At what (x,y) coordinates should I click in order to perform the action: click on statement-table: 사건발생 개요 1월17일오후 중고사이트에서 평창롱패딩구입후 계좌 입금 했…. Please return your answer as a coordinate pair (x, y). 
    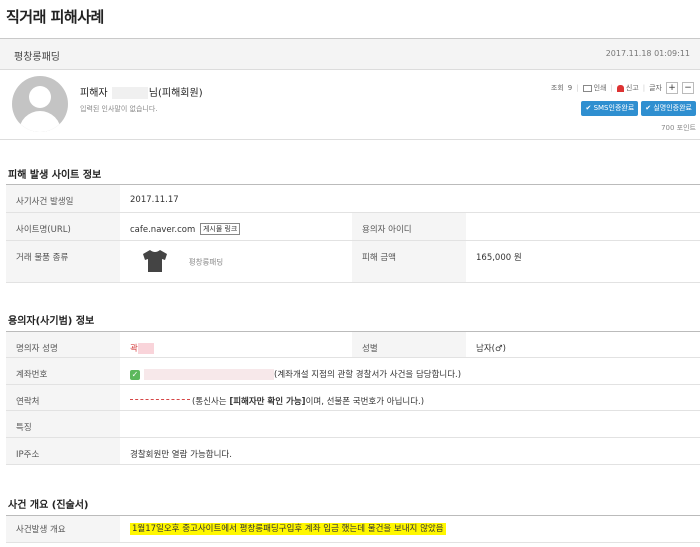
    Looking at the image, I should click on (353, 529).